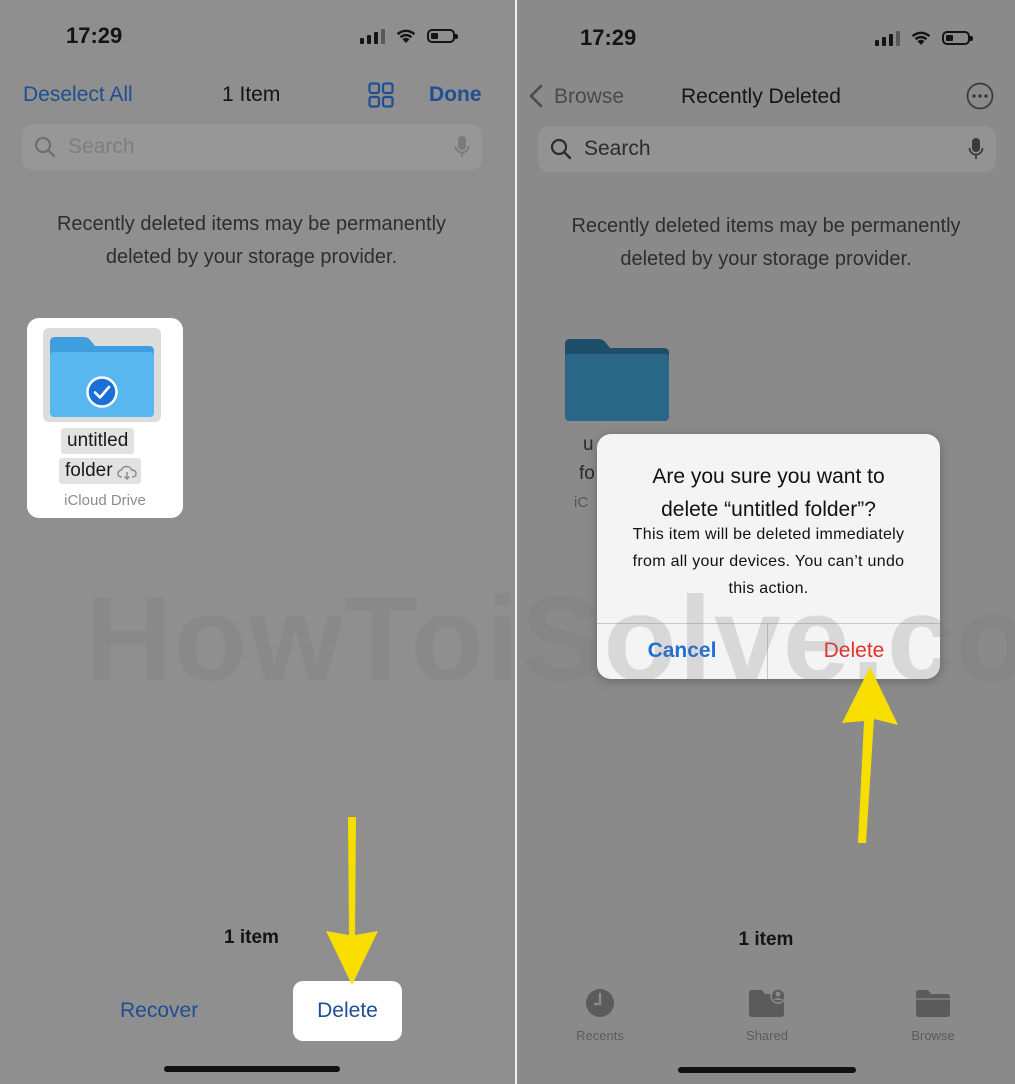 The height and width of the screenshot is (1084, 1015). Describe the element at coordinates (600, 1003) in the screenshot. I see `clock-icon` at that location.